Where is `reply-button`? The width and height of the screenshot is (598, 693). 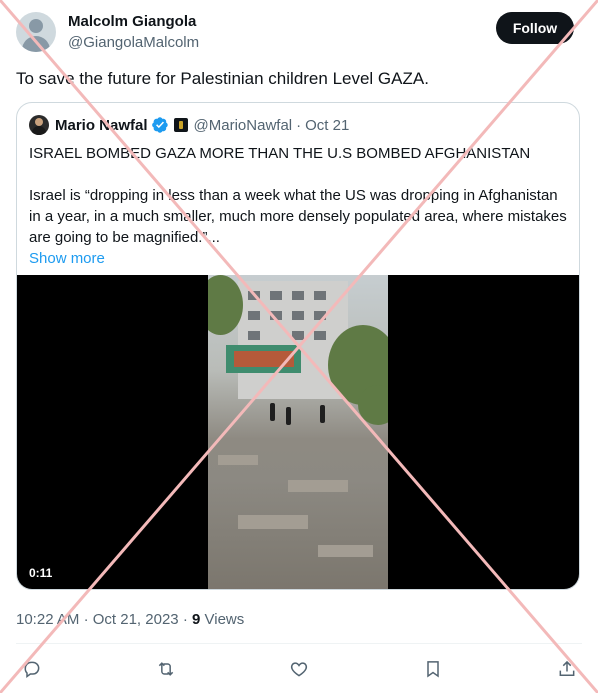 reply-button is located at coordinates (32, 669).